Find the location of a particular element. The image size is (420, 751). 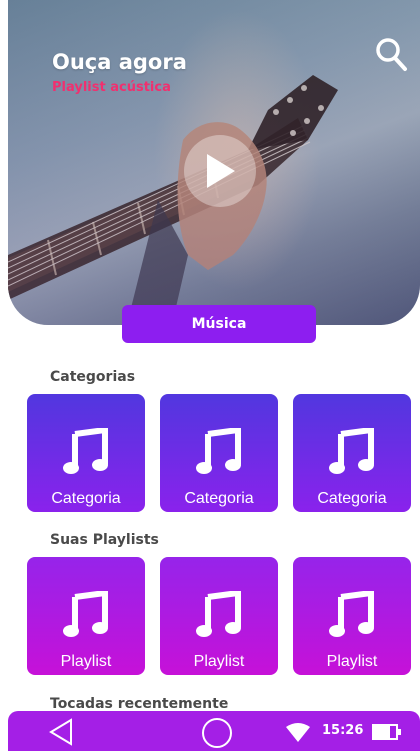

navigation-bar: 15:26 is located at coordinates (214, 731).